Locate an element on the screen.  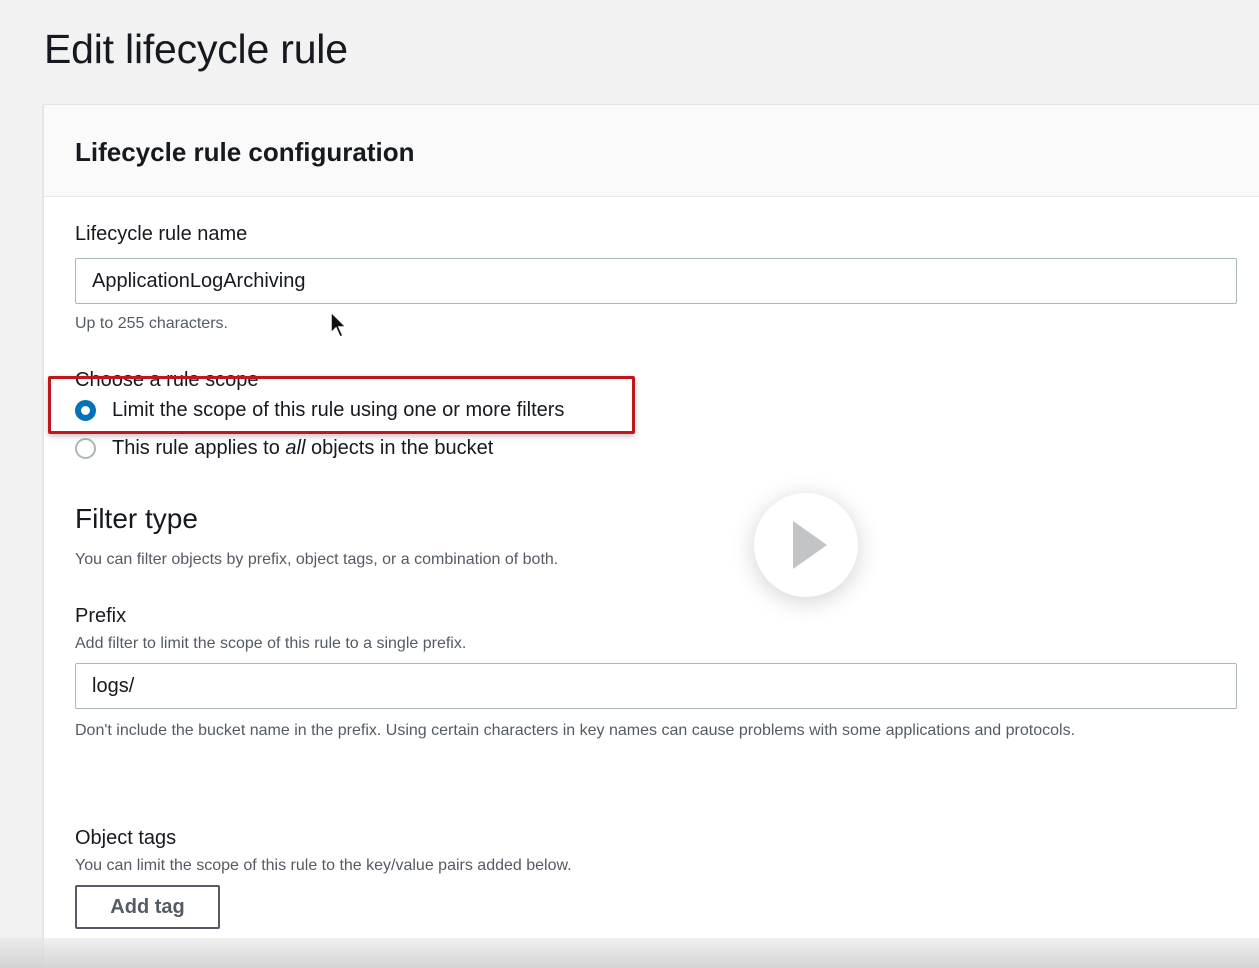
mouse-cursor-icon is located at coordinates (338, 325).